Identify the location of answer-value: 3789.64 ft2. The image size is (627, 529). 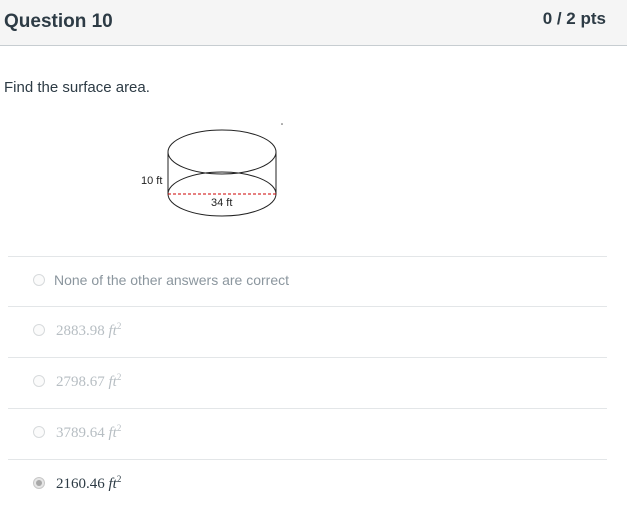
(89, 432).